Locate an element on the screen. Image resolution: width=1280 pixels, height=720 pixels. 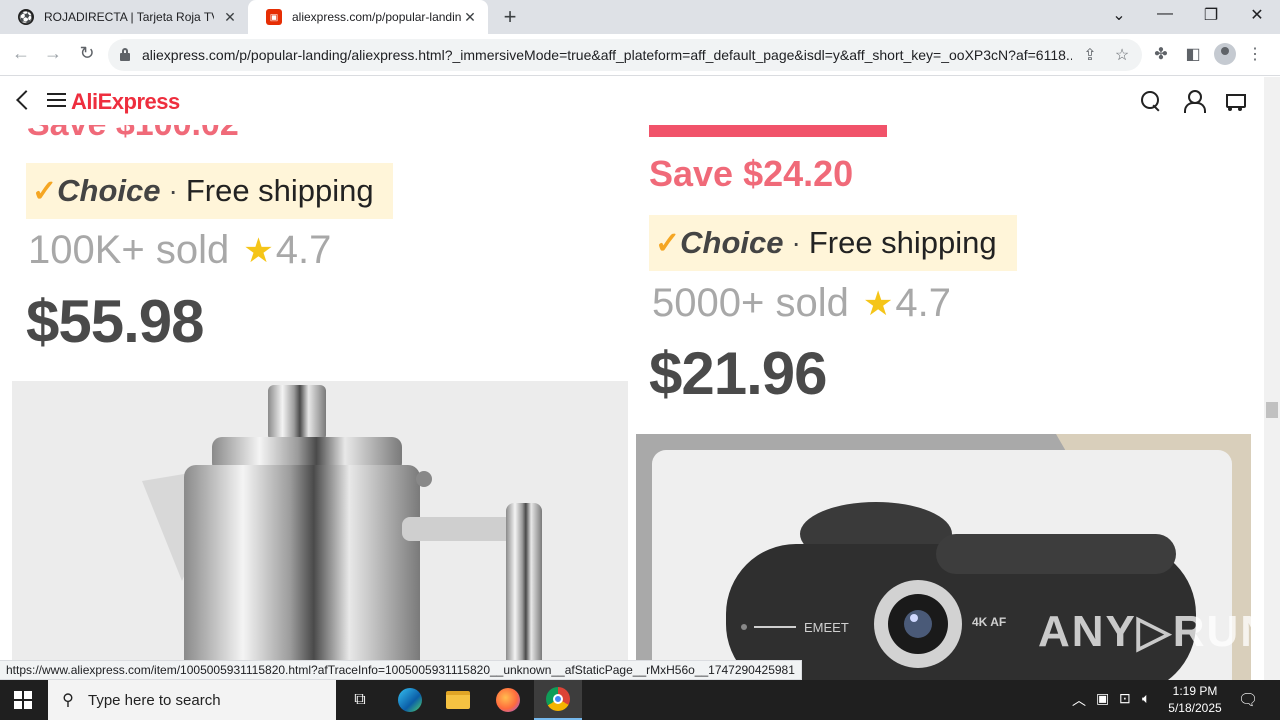
account-icon is located at coordinates (1194, 101).